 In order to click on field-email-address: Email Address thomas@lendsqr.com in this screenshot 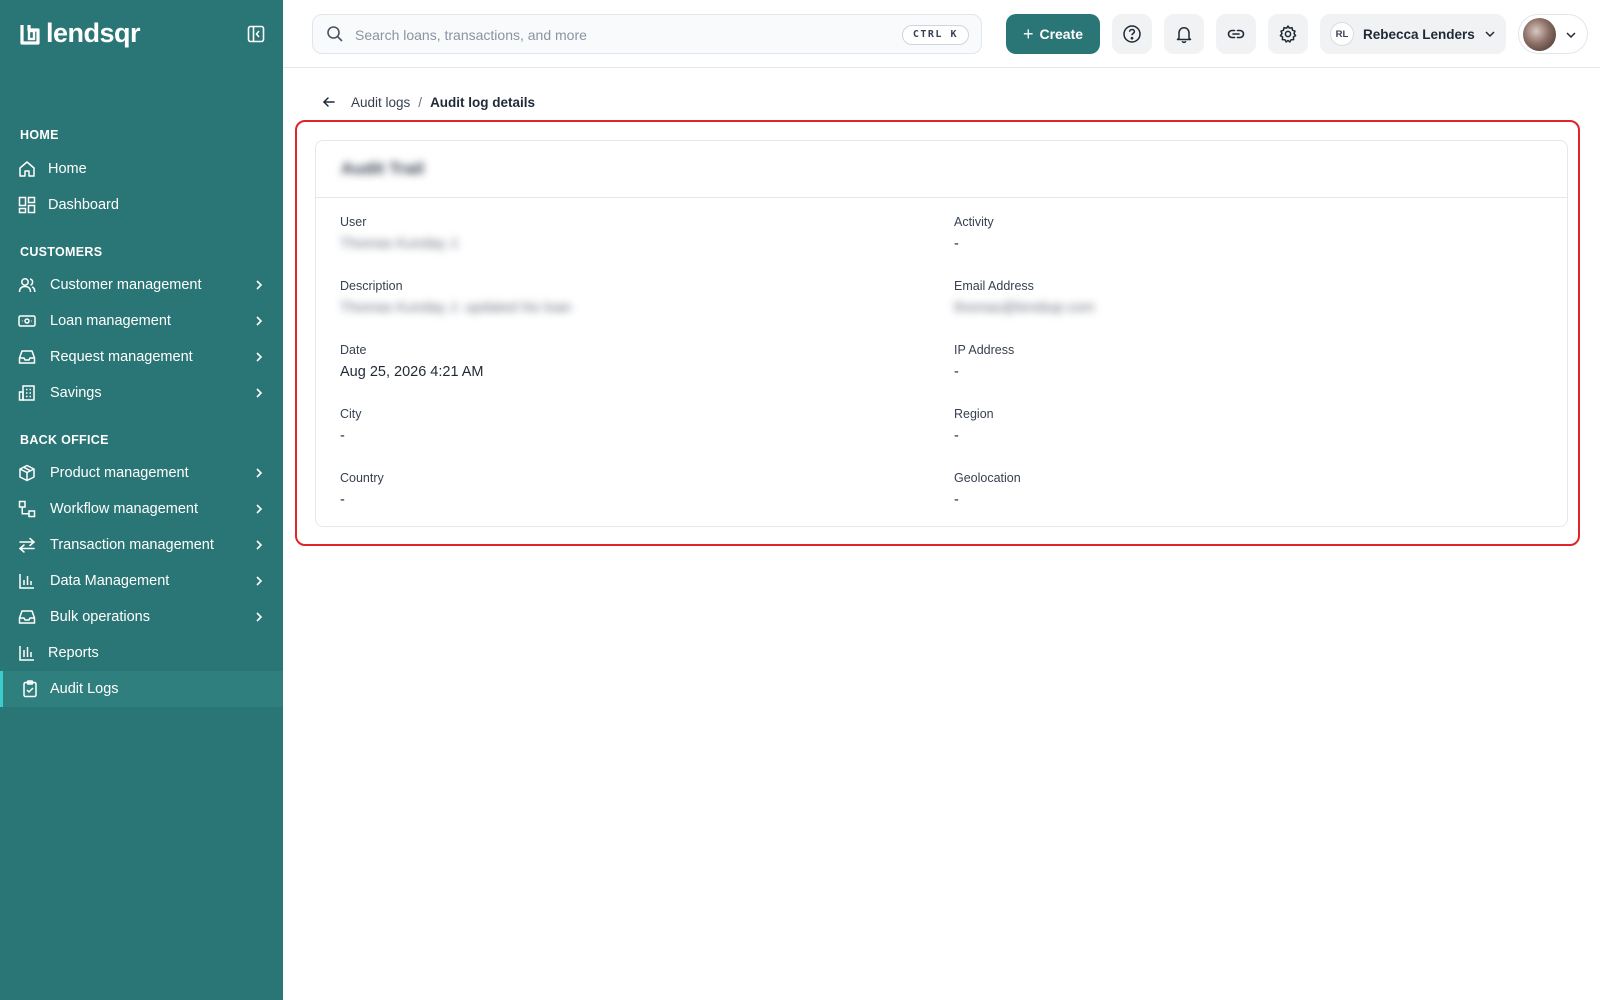, I will do `click(1234, 297)`.